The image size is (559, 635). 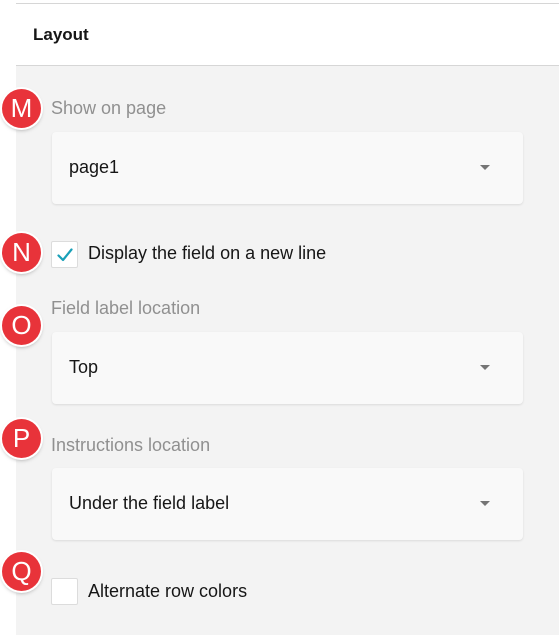 What do you see at coordinates (84, 367) in the screenshot?
I see `field-label-location-value: Top` at bounding box center [84, 367].